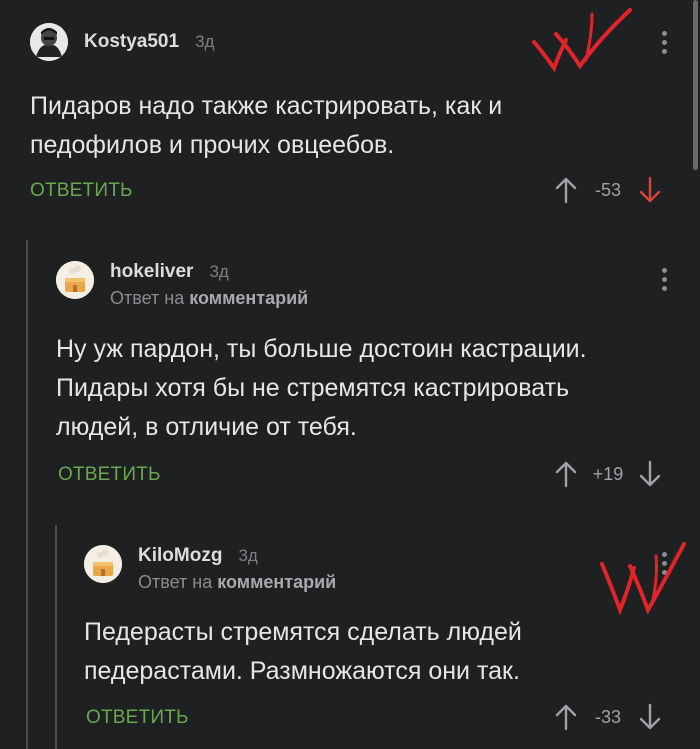 The width and height of the screenshot is (700, 749). What do you see at coordinates (313, 388) in the screenshot?
I see `comment-text-line: Пидары хотя бы не стремятся кастрировать` at bounding box center [313, 388].